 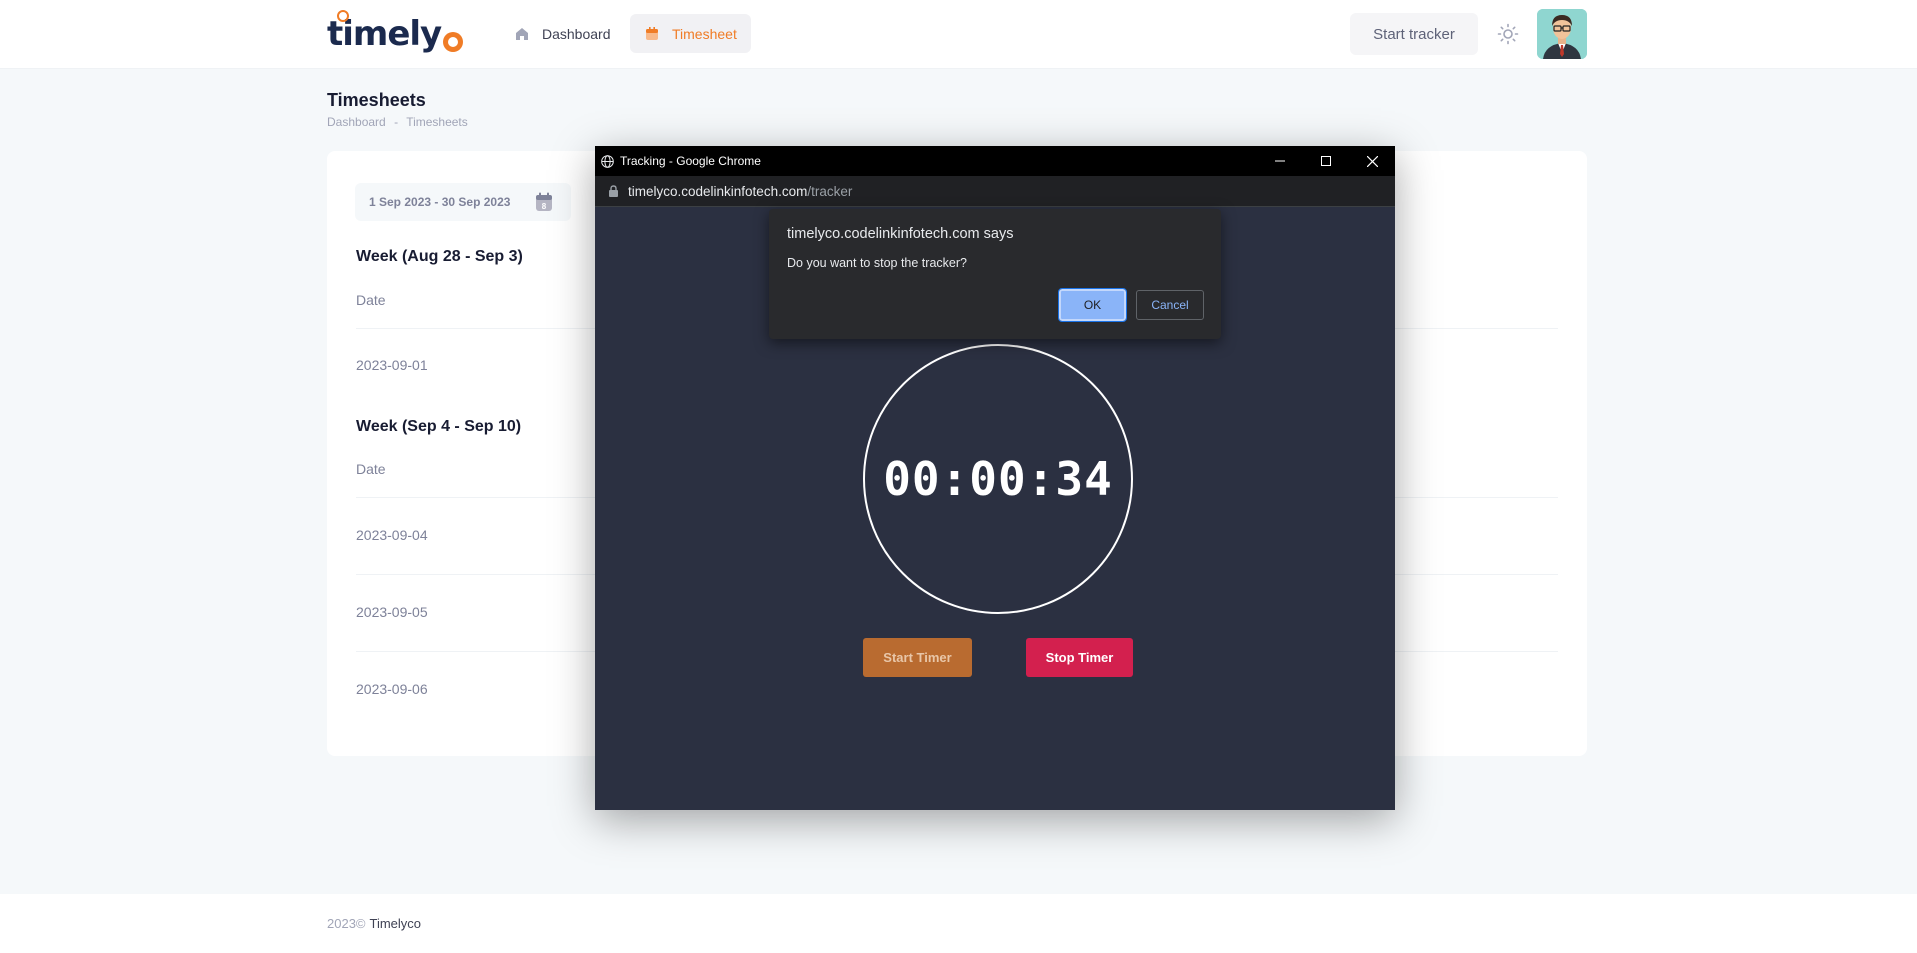 I want to click on minimize-button, so click(x=1280, y=161).